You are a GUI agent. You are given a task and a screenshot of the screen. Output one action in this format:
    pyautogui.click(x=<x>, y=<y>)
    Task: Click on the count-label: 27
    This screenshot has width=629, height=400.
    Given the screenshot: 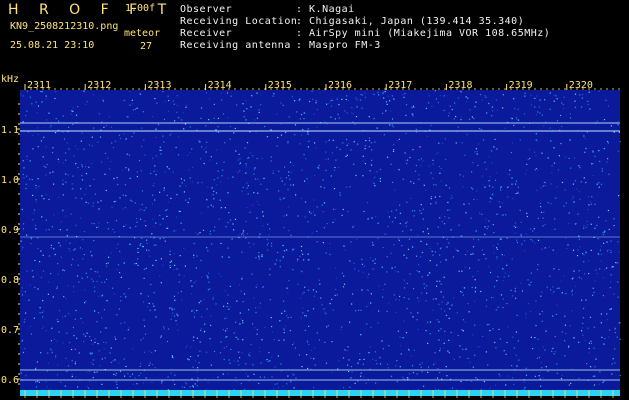 What is the action you would take?
    pyautogui.click(x=146, y=46)
    